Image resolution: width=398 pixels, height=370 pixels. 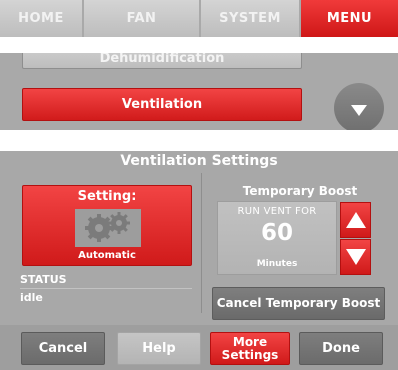 I want to click on increase-button, so click(x=355, y=220).